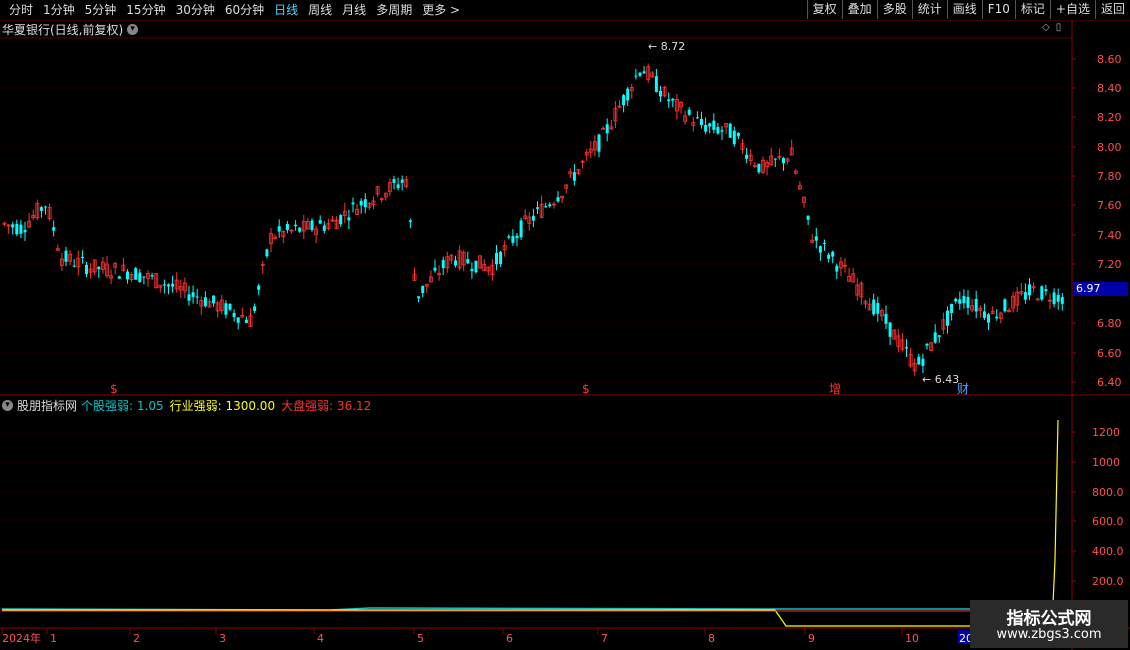  Describe the element at coordinates (1109, 88) in the screenshot. I see `y-tick-label: 8.40` at that location.